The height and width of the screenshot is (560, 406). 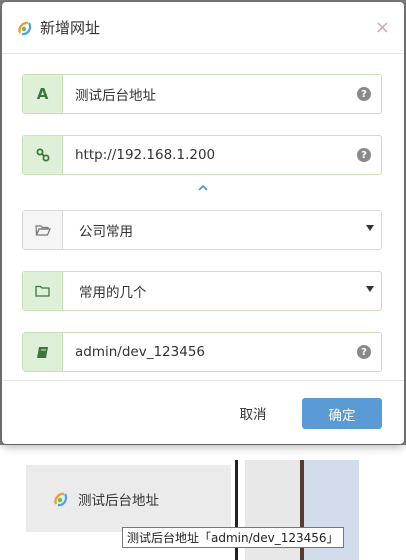 I want to click on account-field: admin/dev_123456 ?, so click(x=202, y=352).